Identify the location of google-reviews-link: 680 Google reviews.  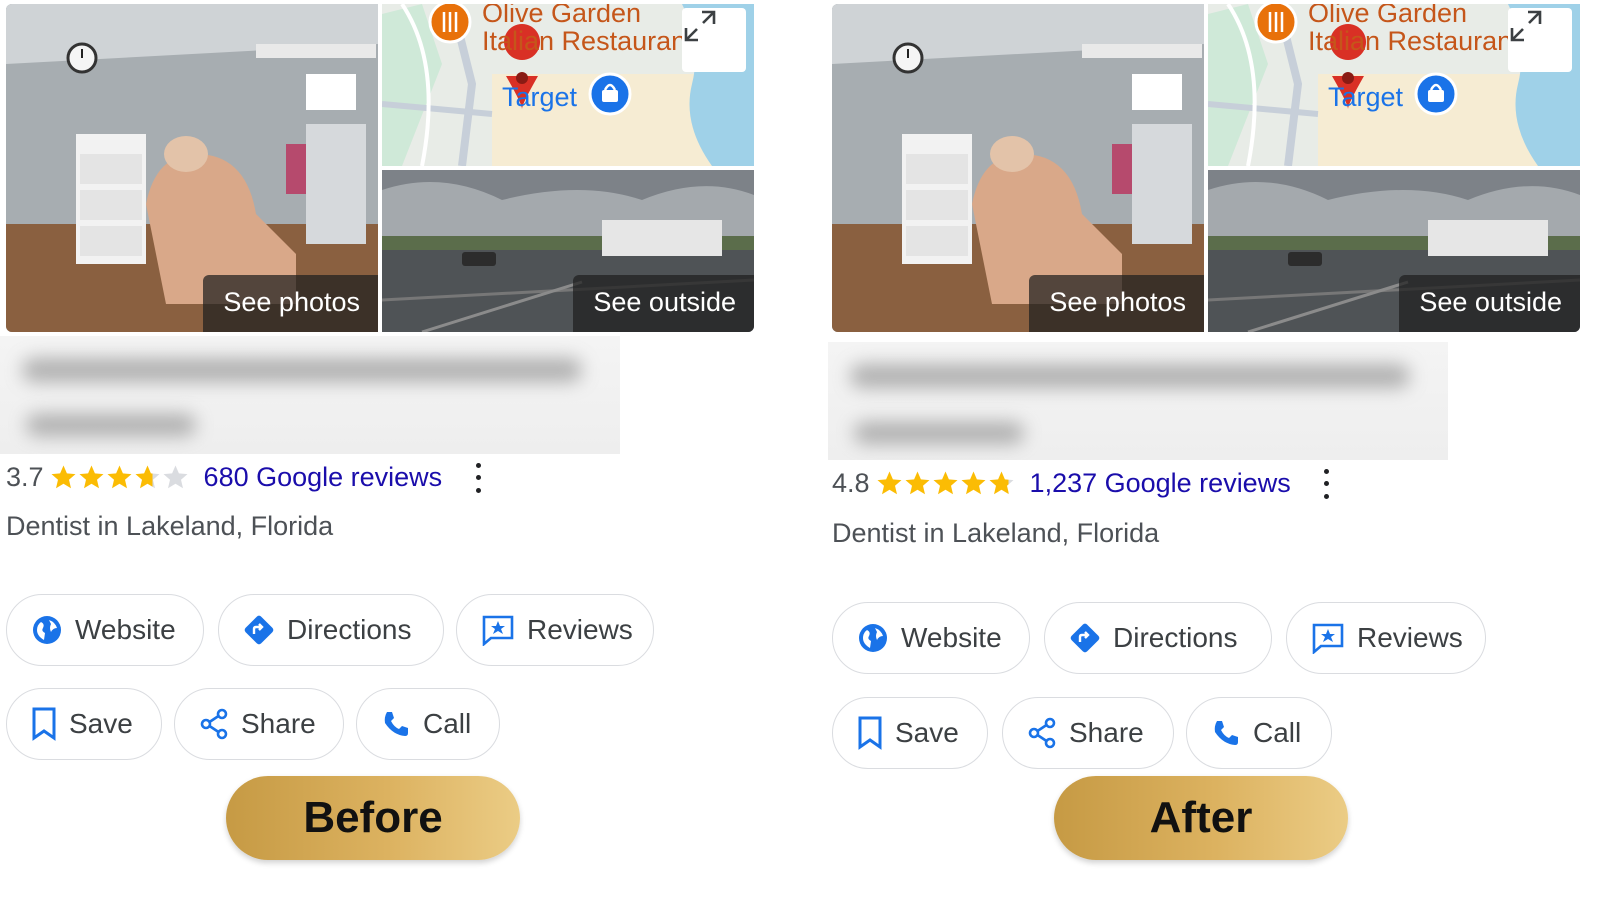
(323, 477).